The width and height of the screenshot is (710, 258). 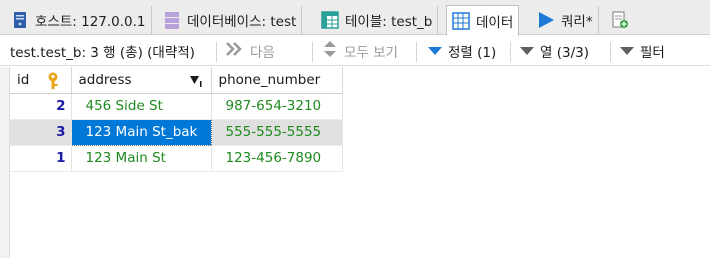 I want to click on table-row-selected: 3 123 Main St_bak 555-555-5555, so click(x=176, y=132).